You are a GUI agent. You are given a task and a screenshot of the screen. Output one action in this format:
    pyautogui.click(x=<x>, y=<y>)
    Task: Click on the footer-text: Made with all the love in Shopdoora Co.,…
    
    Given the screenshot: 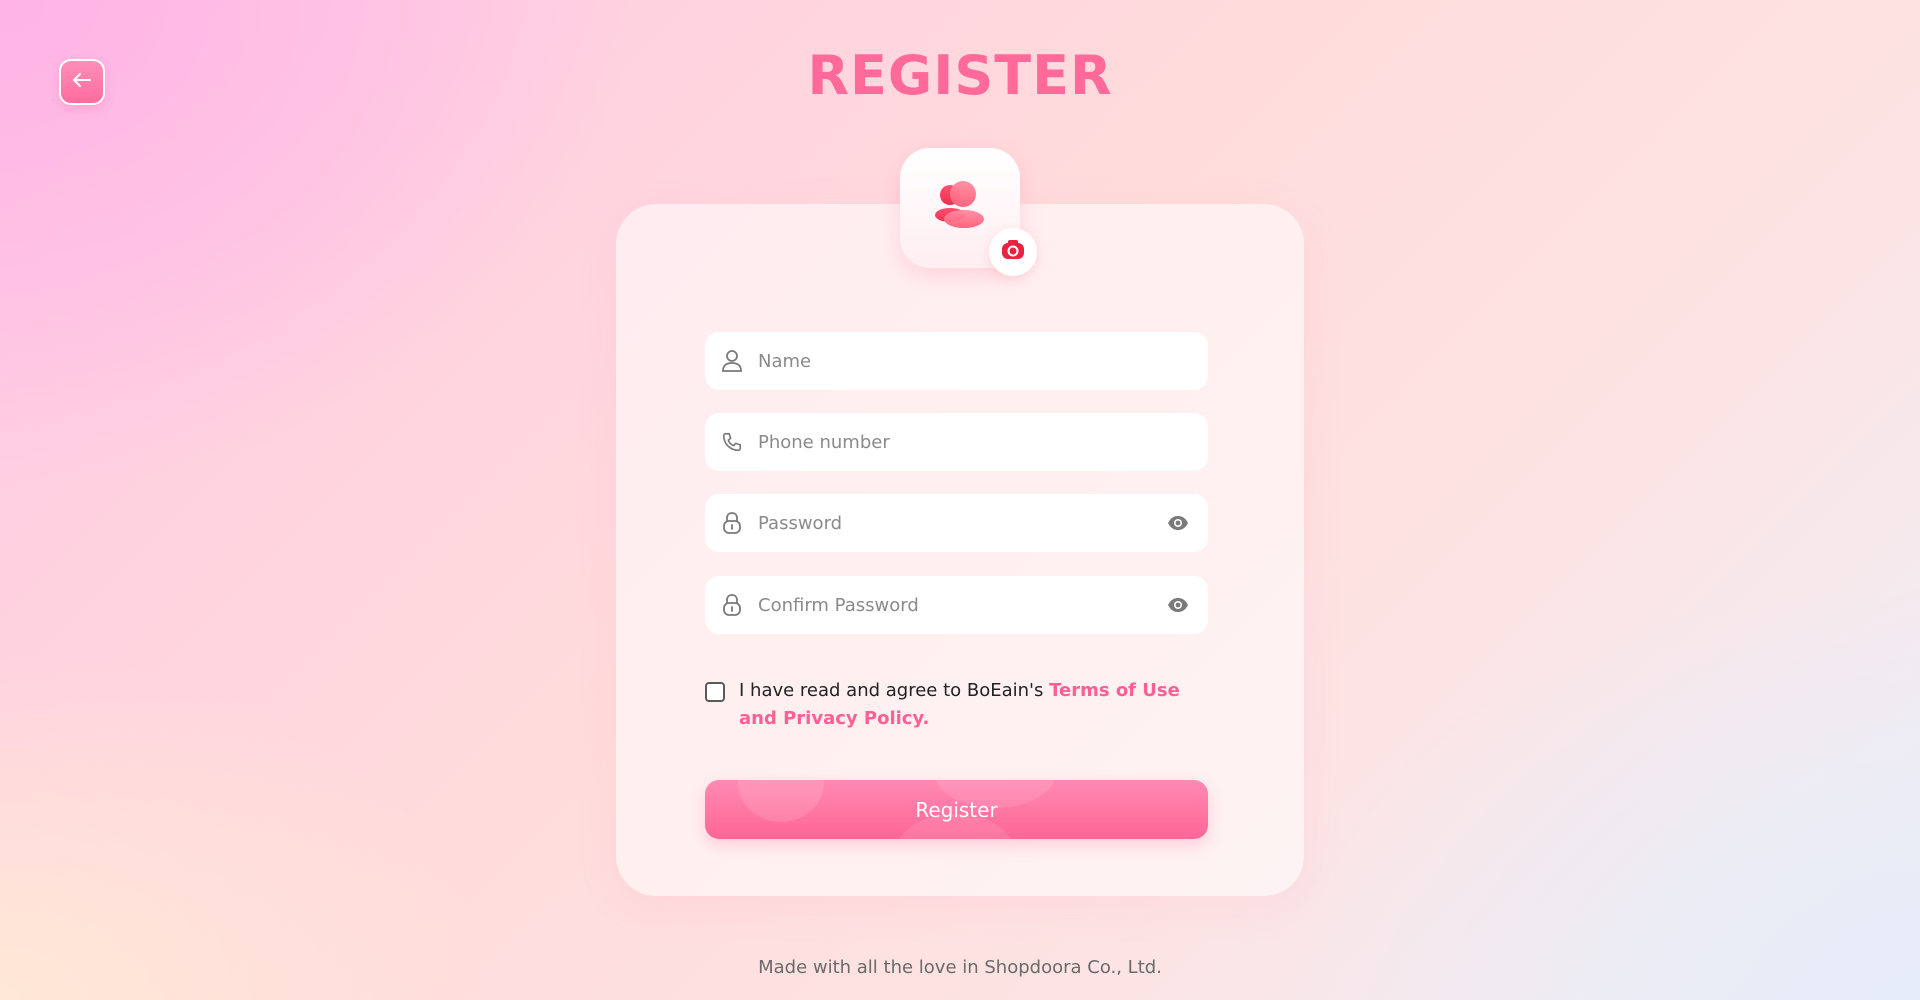 What is the action you would take?
    pyautogui.click(x=960, y=967)
    